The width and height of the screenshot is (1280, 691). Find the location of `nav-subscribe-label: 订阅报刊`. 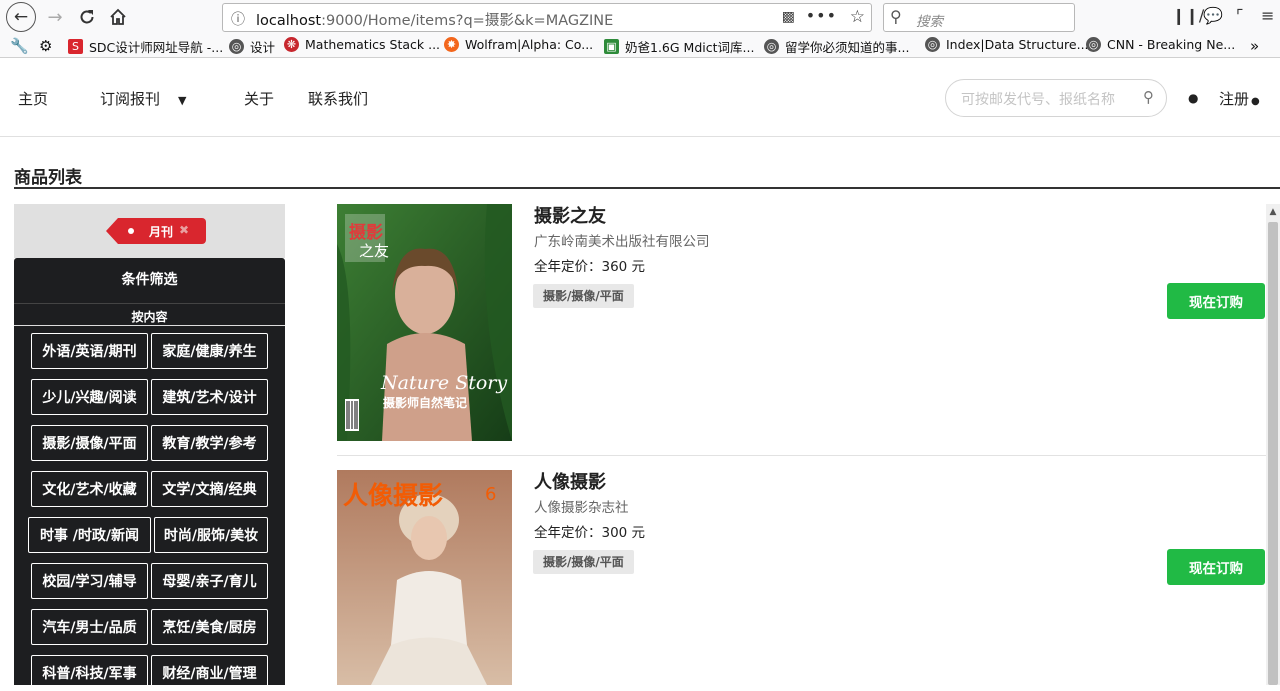

nav-subscribe-label: 订阅报刊 is located at coordinates (130, 99).